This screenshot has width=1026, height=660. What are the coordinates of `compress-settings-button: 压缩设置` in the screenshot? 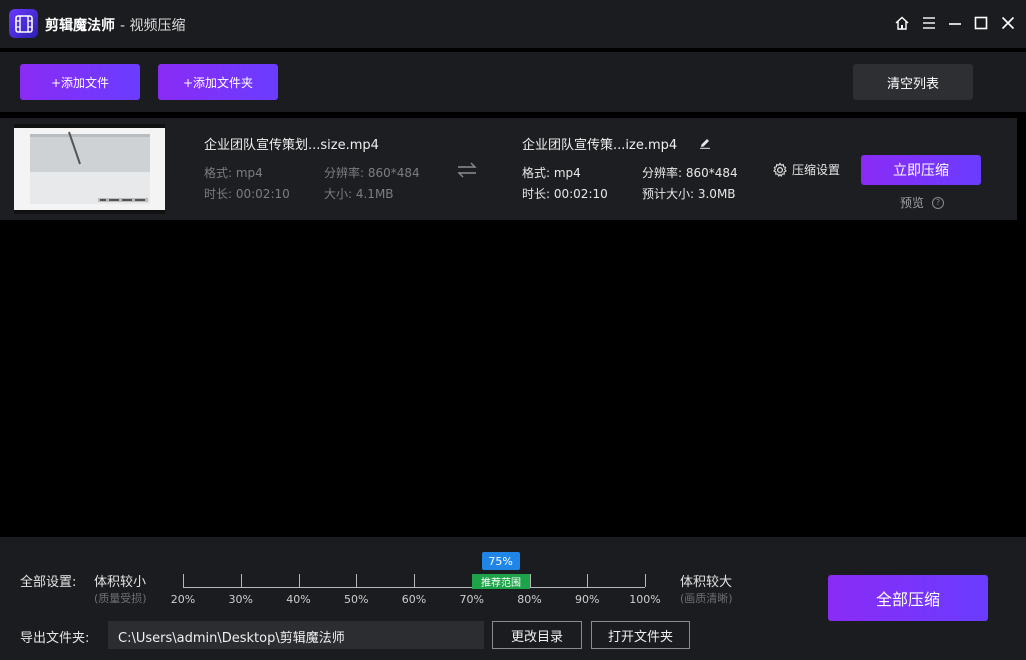 It's located at (806, 169).